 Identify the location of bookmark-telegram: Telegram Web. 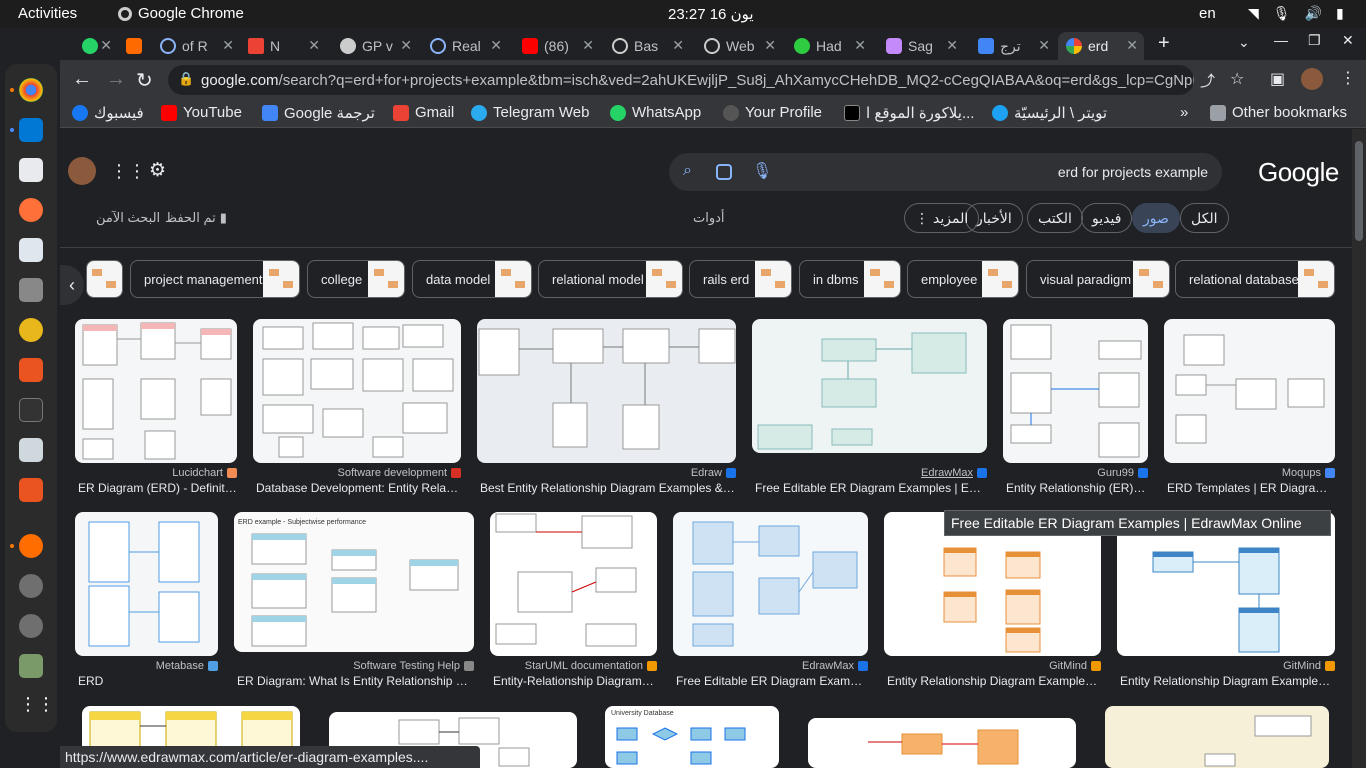
(530, 112).